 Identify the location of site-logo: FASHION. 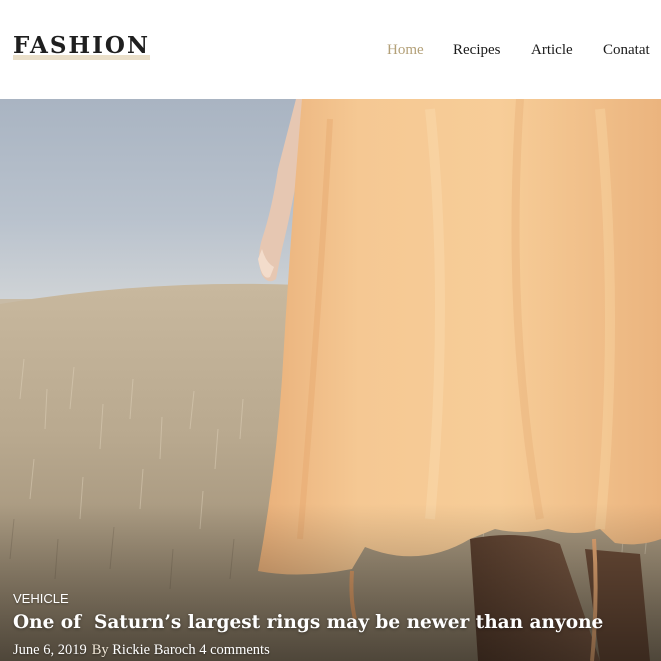
(81, 46).